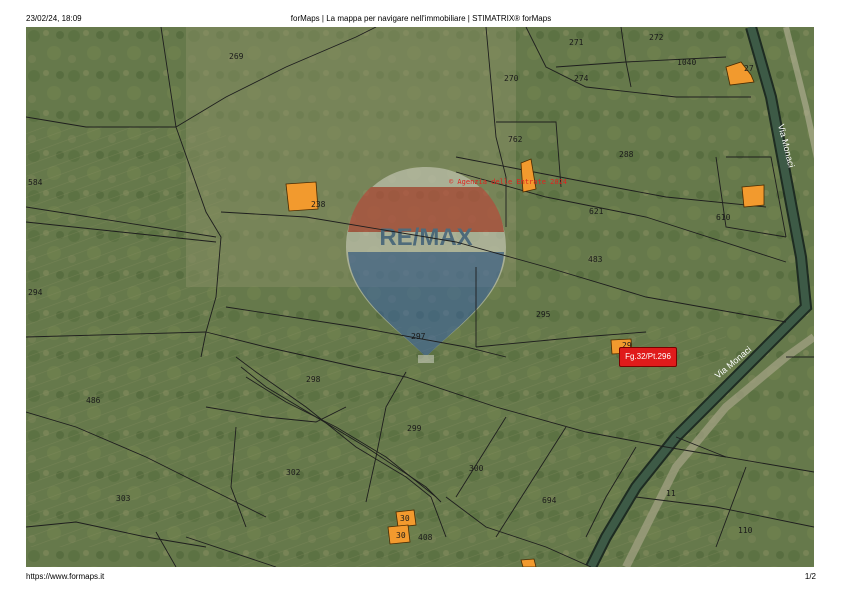  What do you see at coordinates (313, 379) in the screenshot?
I see `parcel-label: 298` at bounding box center [313, 379].